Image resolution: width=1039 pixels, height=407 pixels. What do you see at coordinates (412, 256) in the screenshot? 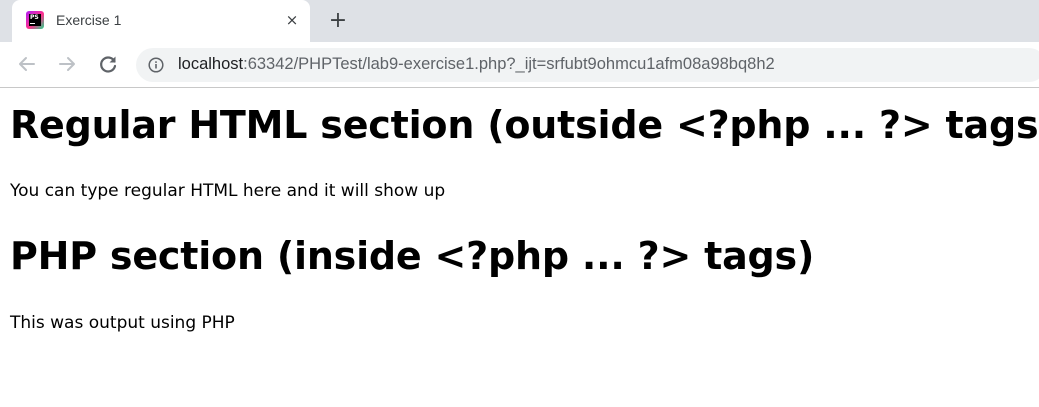
I see `heading-php-section: PHP section (inside <?php ... ?> tags)` at bounding box center [412, 256].